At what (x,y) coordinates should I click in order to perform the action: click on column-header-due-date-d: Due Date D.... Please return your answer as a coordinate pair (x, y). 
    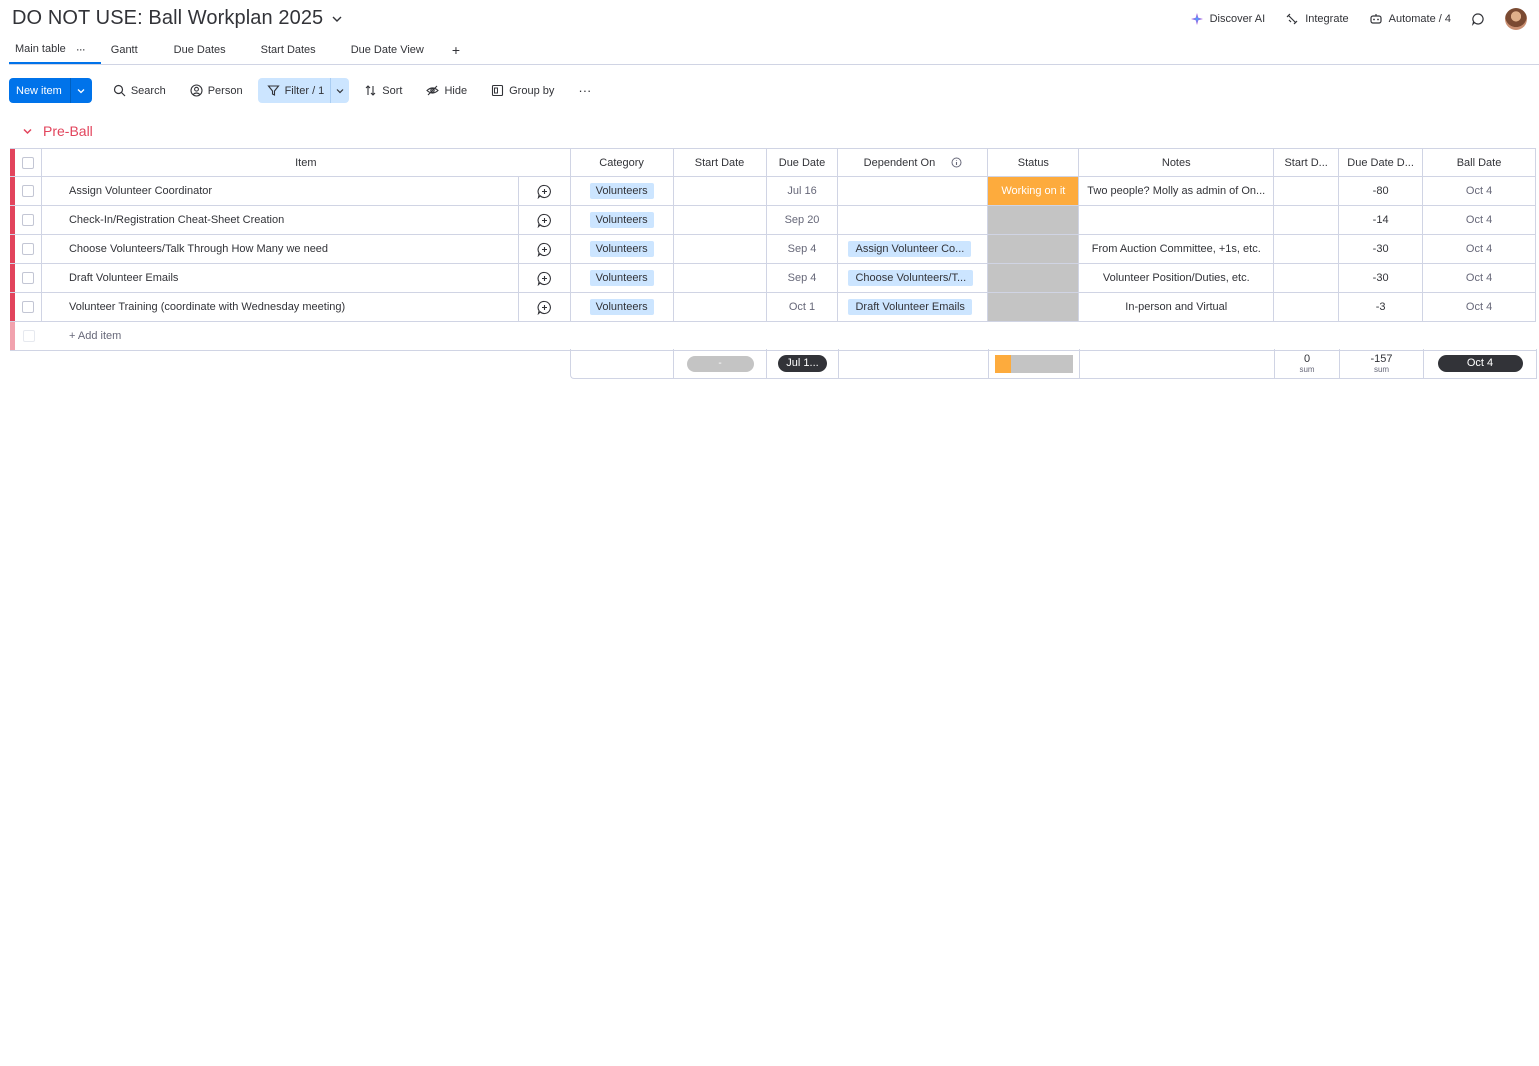
    Looking at the image, I should click on (1381, 162).